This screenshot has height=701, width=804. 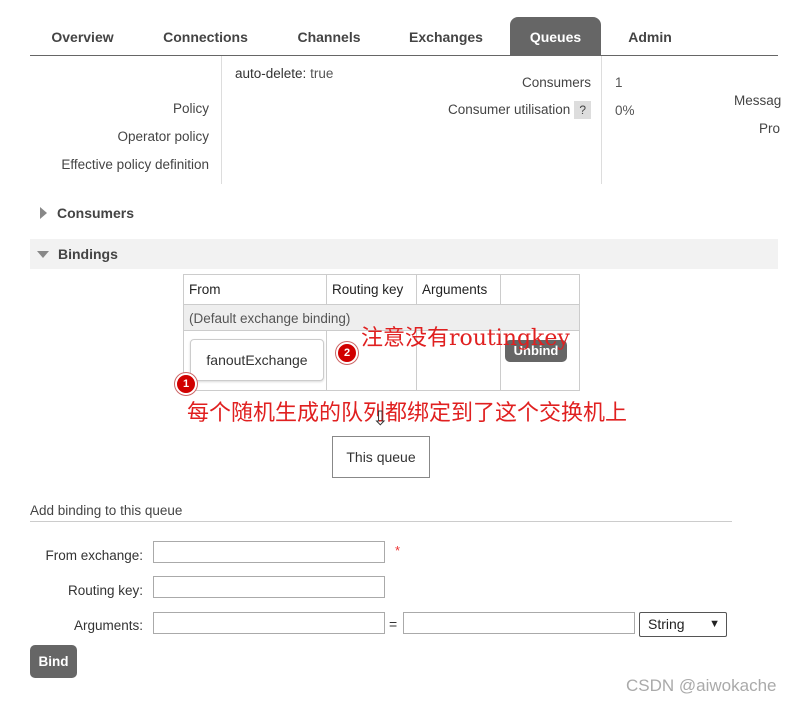 I want to click on tab-queues: Queues, so click(x=555, y=36).